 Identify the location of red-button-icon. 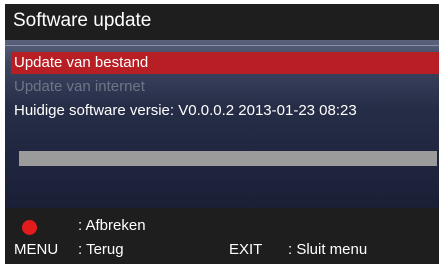
(29, 227).